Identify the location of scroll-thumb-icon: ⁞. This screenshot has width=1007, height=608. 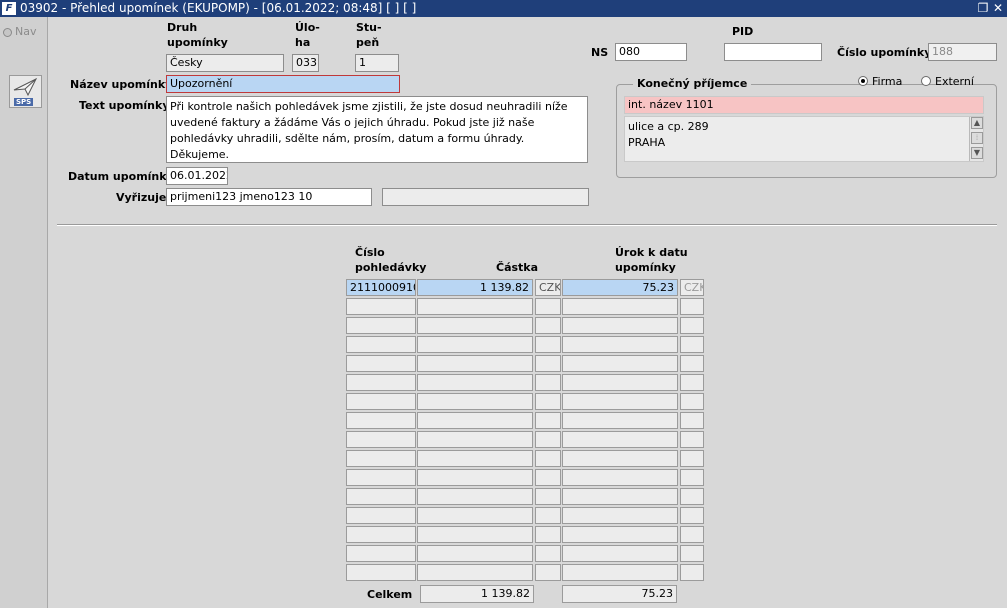
(977, 138).